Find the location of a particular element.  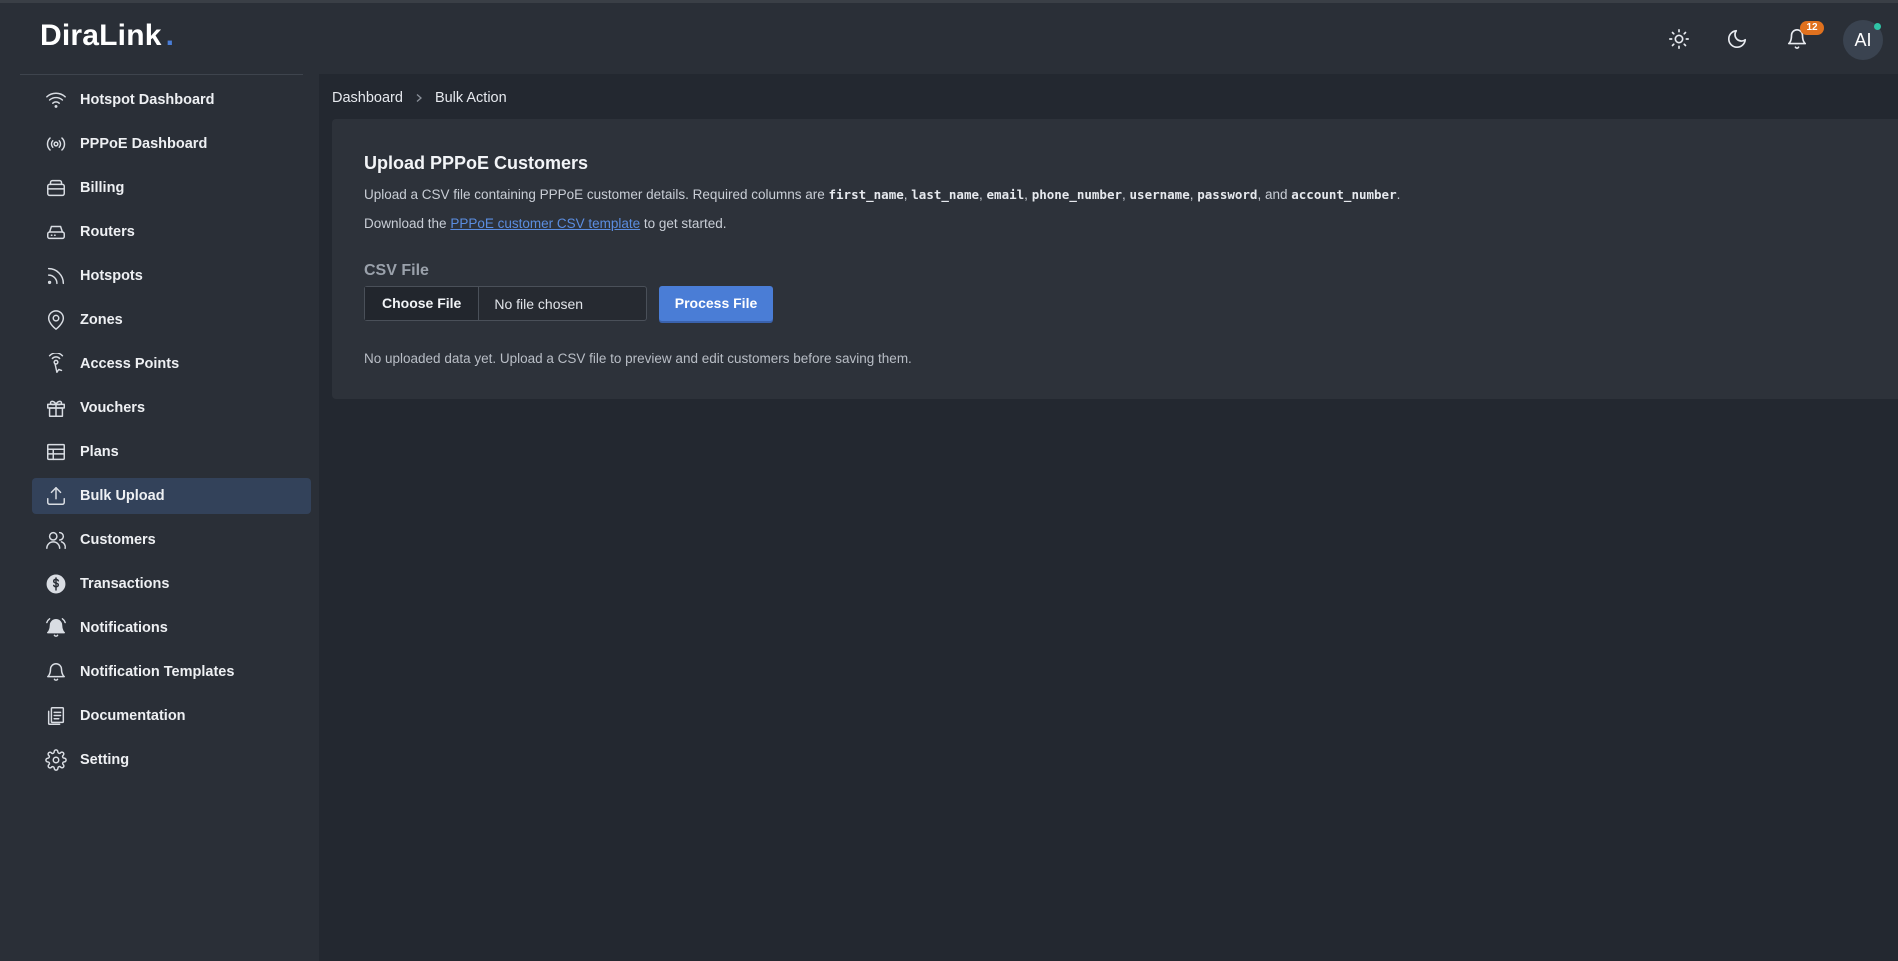

sidebar-item-setting: Setting is located at coordinates (171, 760).